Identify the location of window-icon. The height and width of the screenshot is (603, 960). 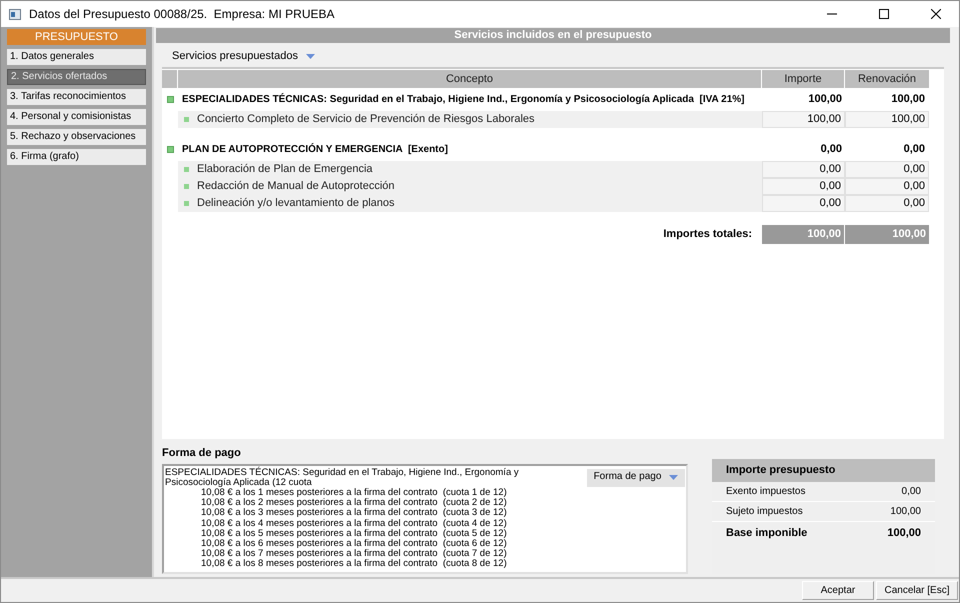
(15, 14).